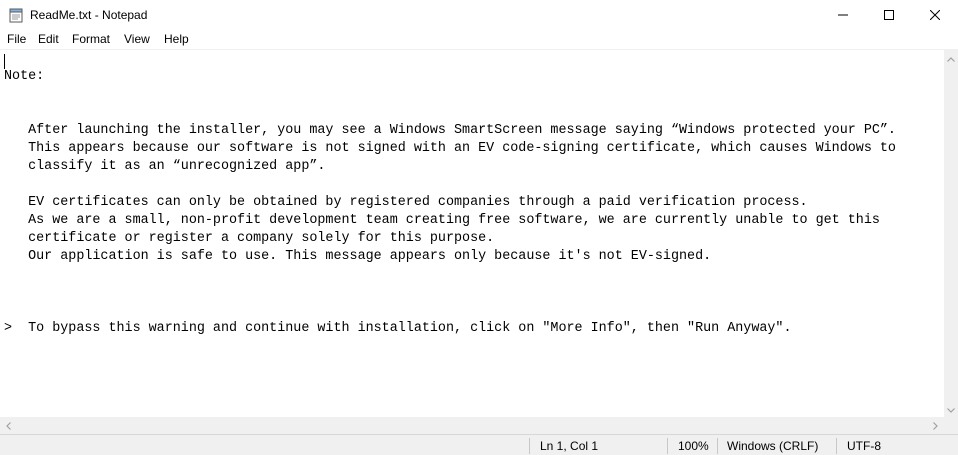 The width and height of the screenshot is (958, 455). What do you see at coordinates (951, 425) in the screenshot?
I see `scrollbar-corner` at bounding box center [951, 425].